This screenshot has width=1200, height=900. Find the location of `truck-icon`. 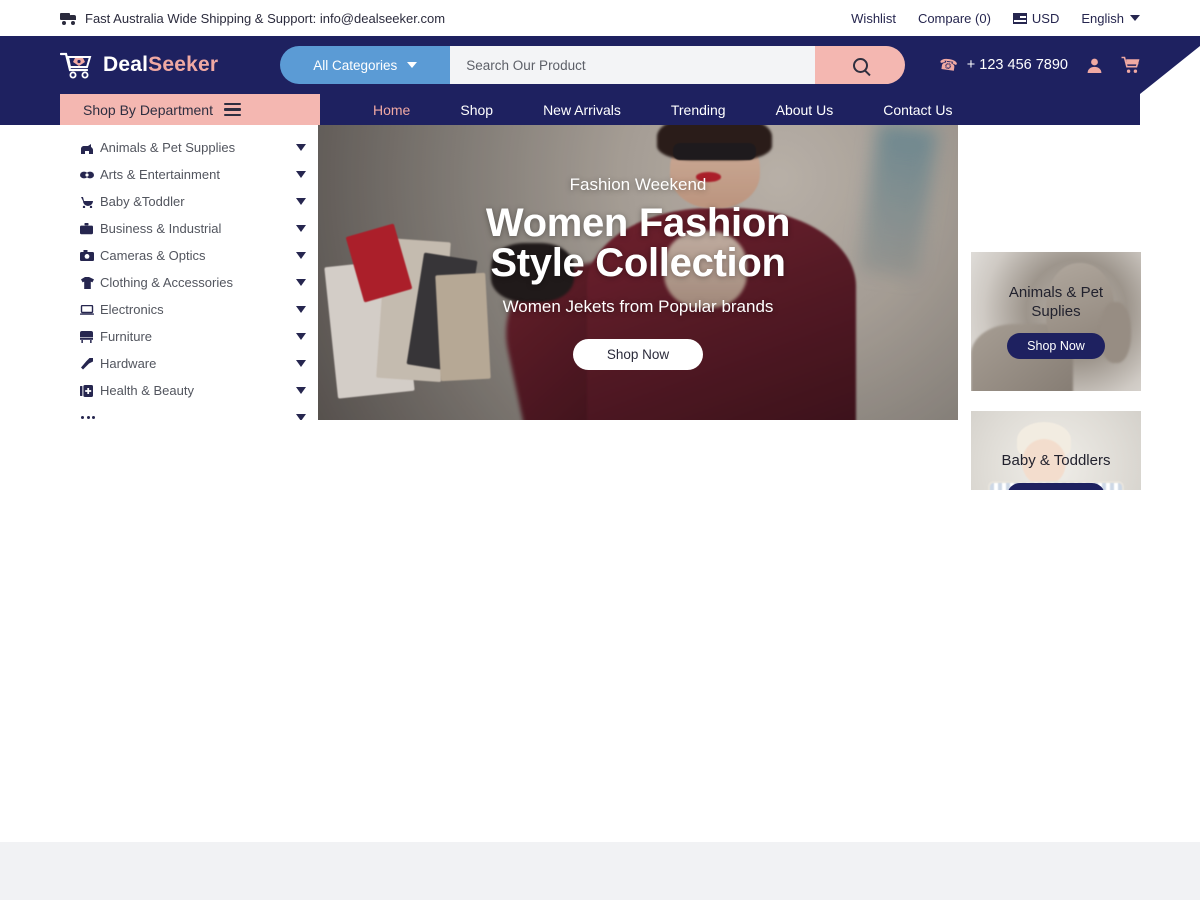

truck-icon is located at coordinates (68, 18).